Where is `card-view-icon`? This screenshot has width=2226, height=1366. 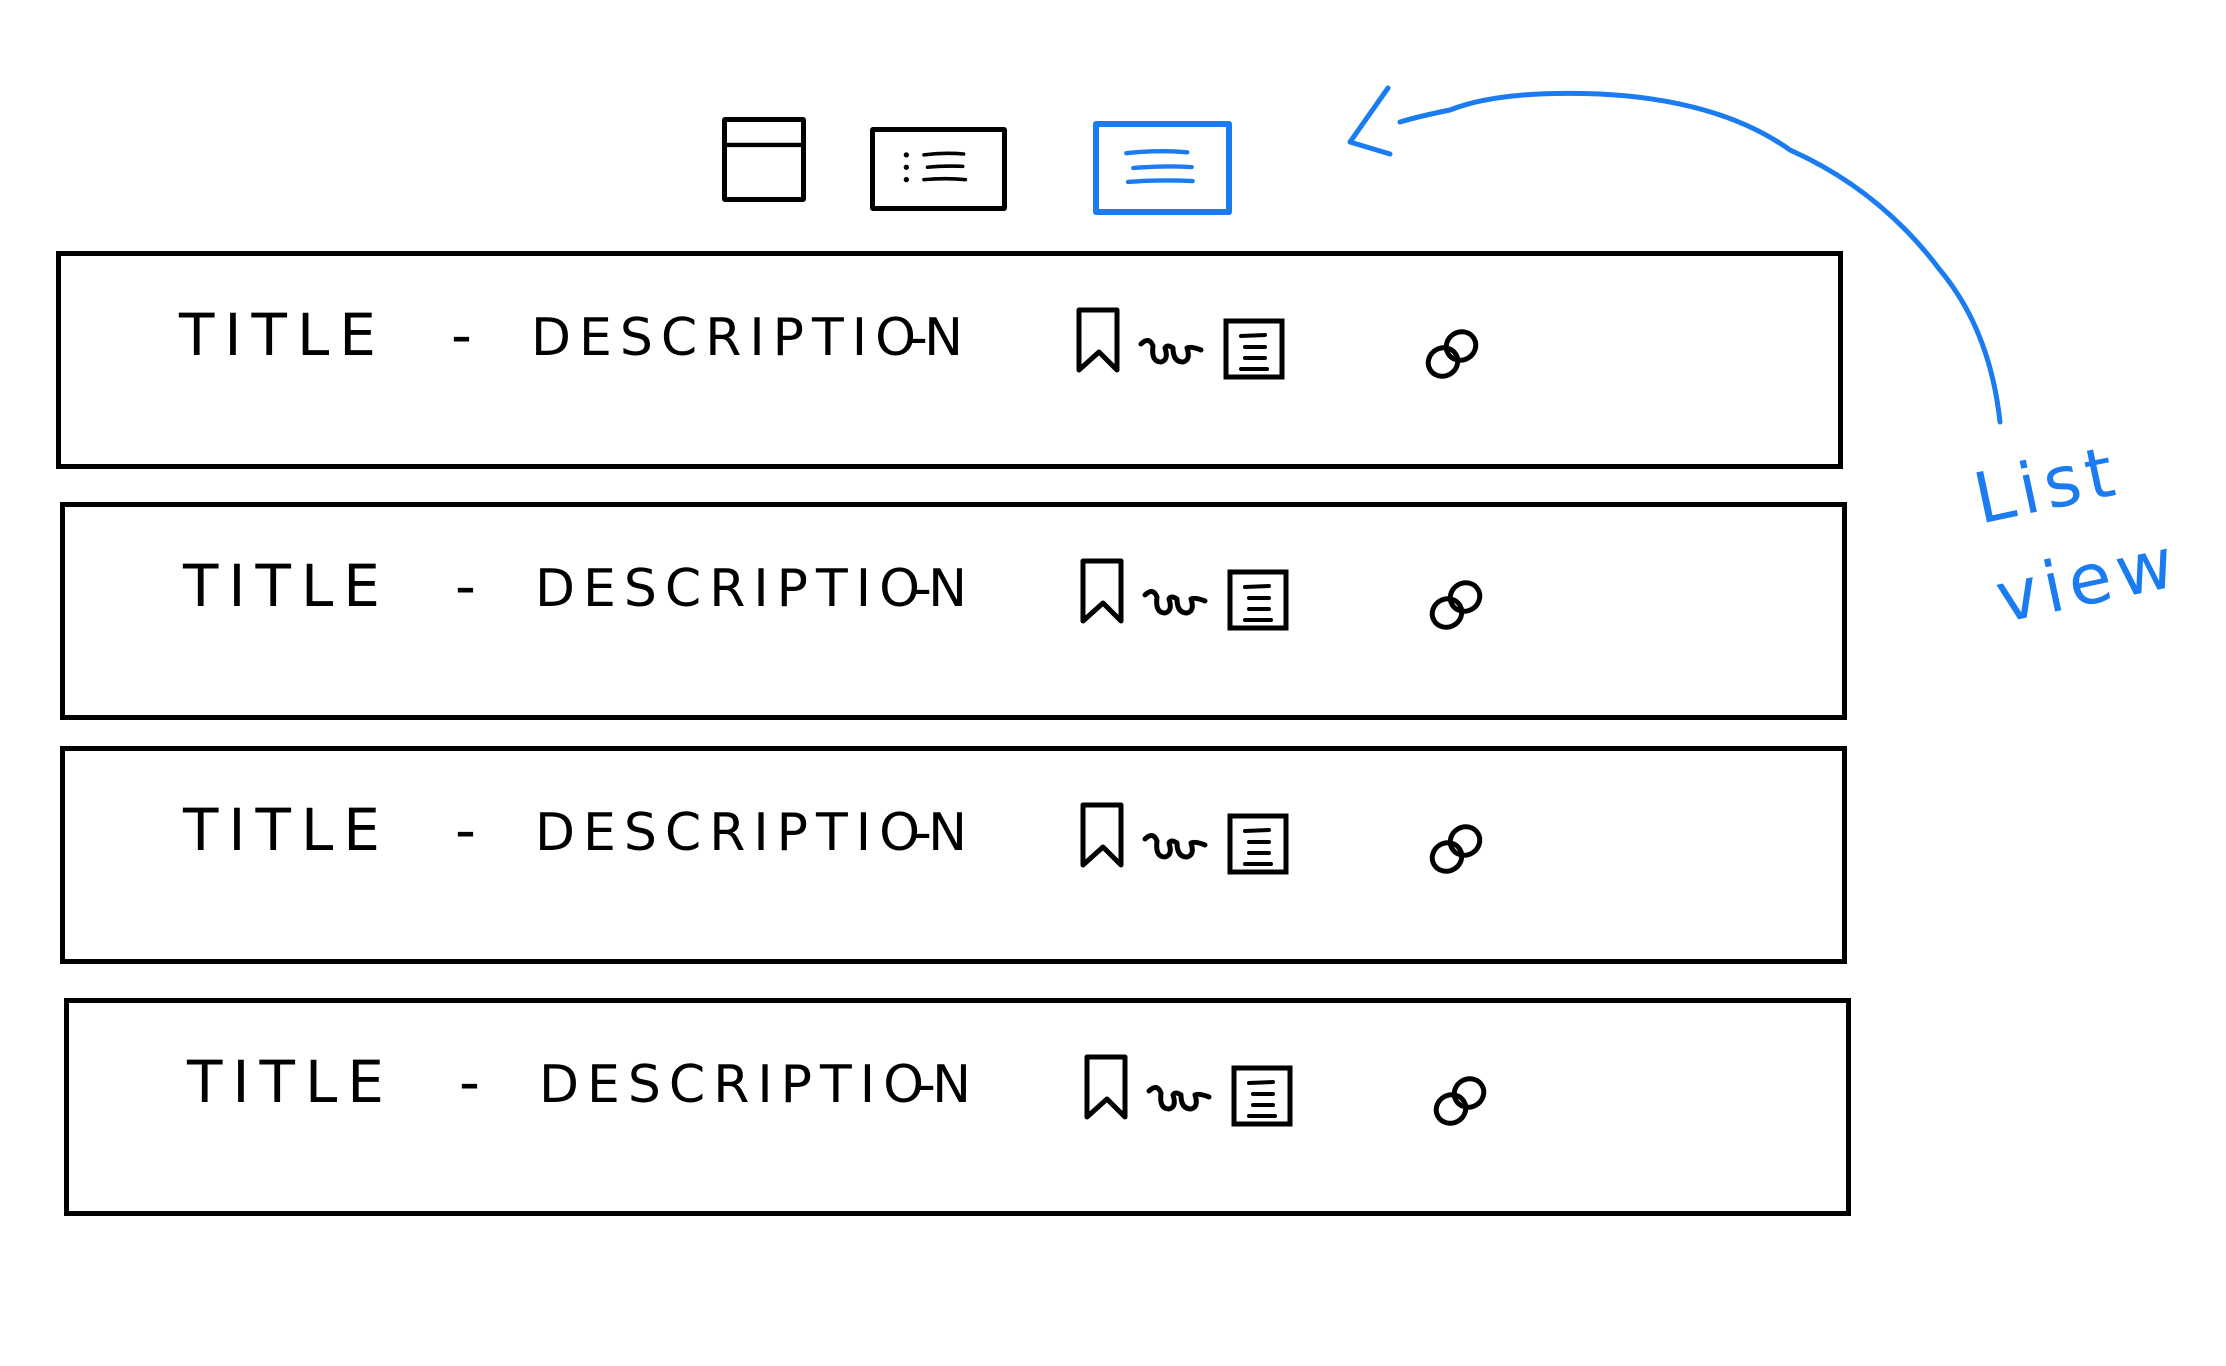 card-view-icon is located at coordinates (764, 145).